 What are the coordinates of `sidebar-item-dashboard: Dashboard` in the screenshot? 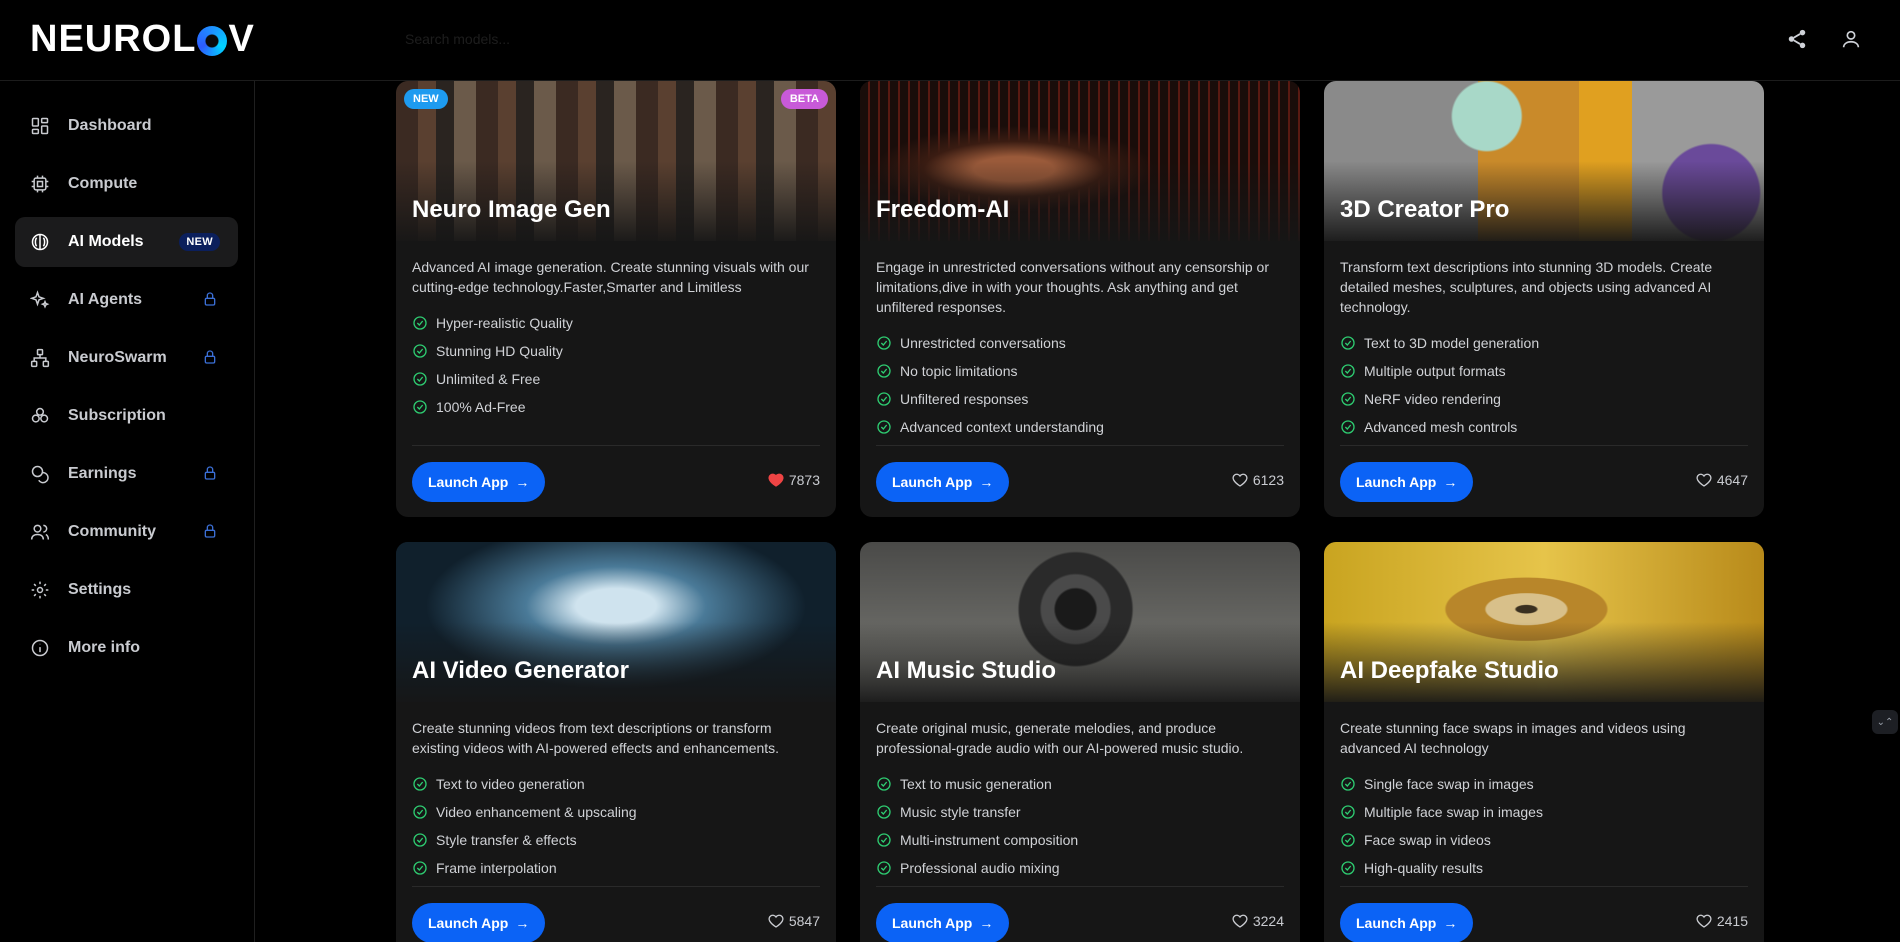 It's located at (126, 126).